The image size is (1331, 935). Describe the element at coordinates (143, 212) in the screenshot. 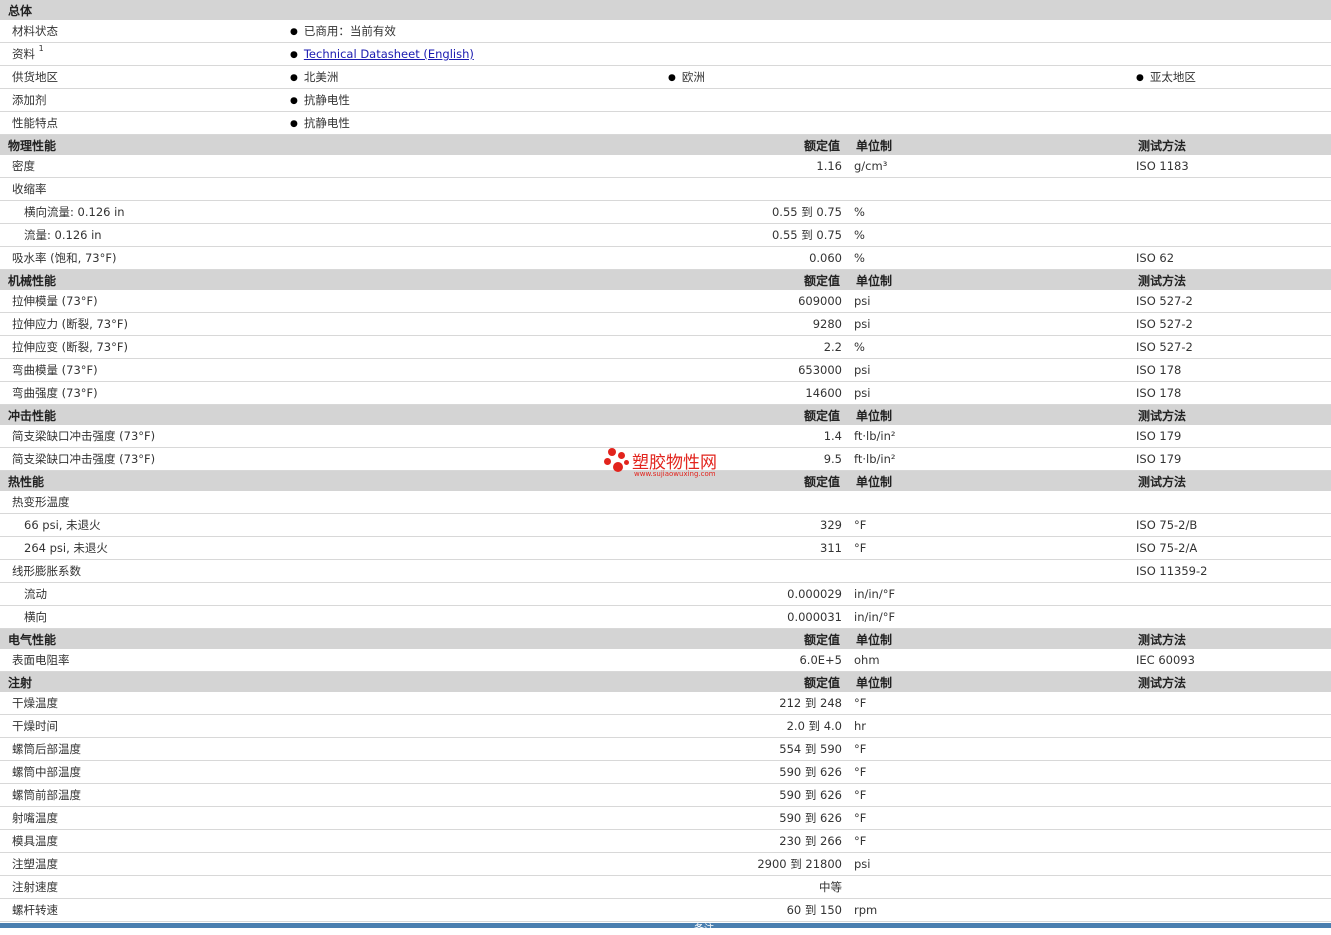

I see `row-label: 横向流量: 0.126 in` at that location.